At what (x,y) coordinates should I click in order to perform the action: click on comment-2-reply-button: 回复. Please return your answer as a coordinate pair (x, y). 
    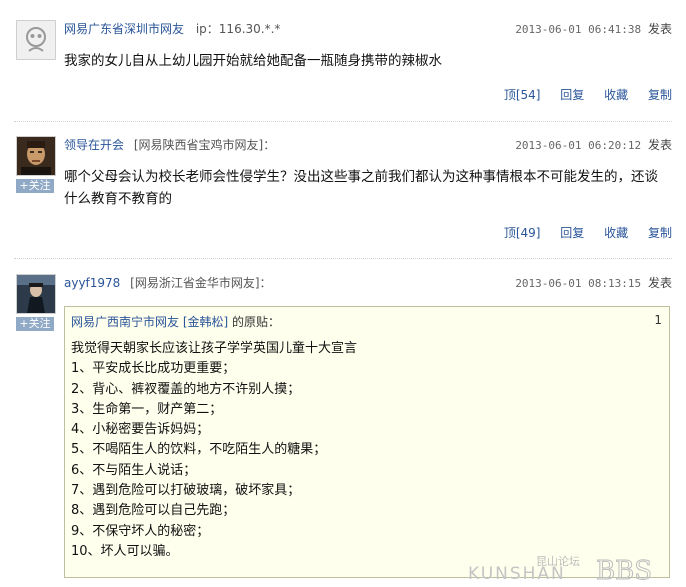
    Looking at the image, I should click on (572, 233).